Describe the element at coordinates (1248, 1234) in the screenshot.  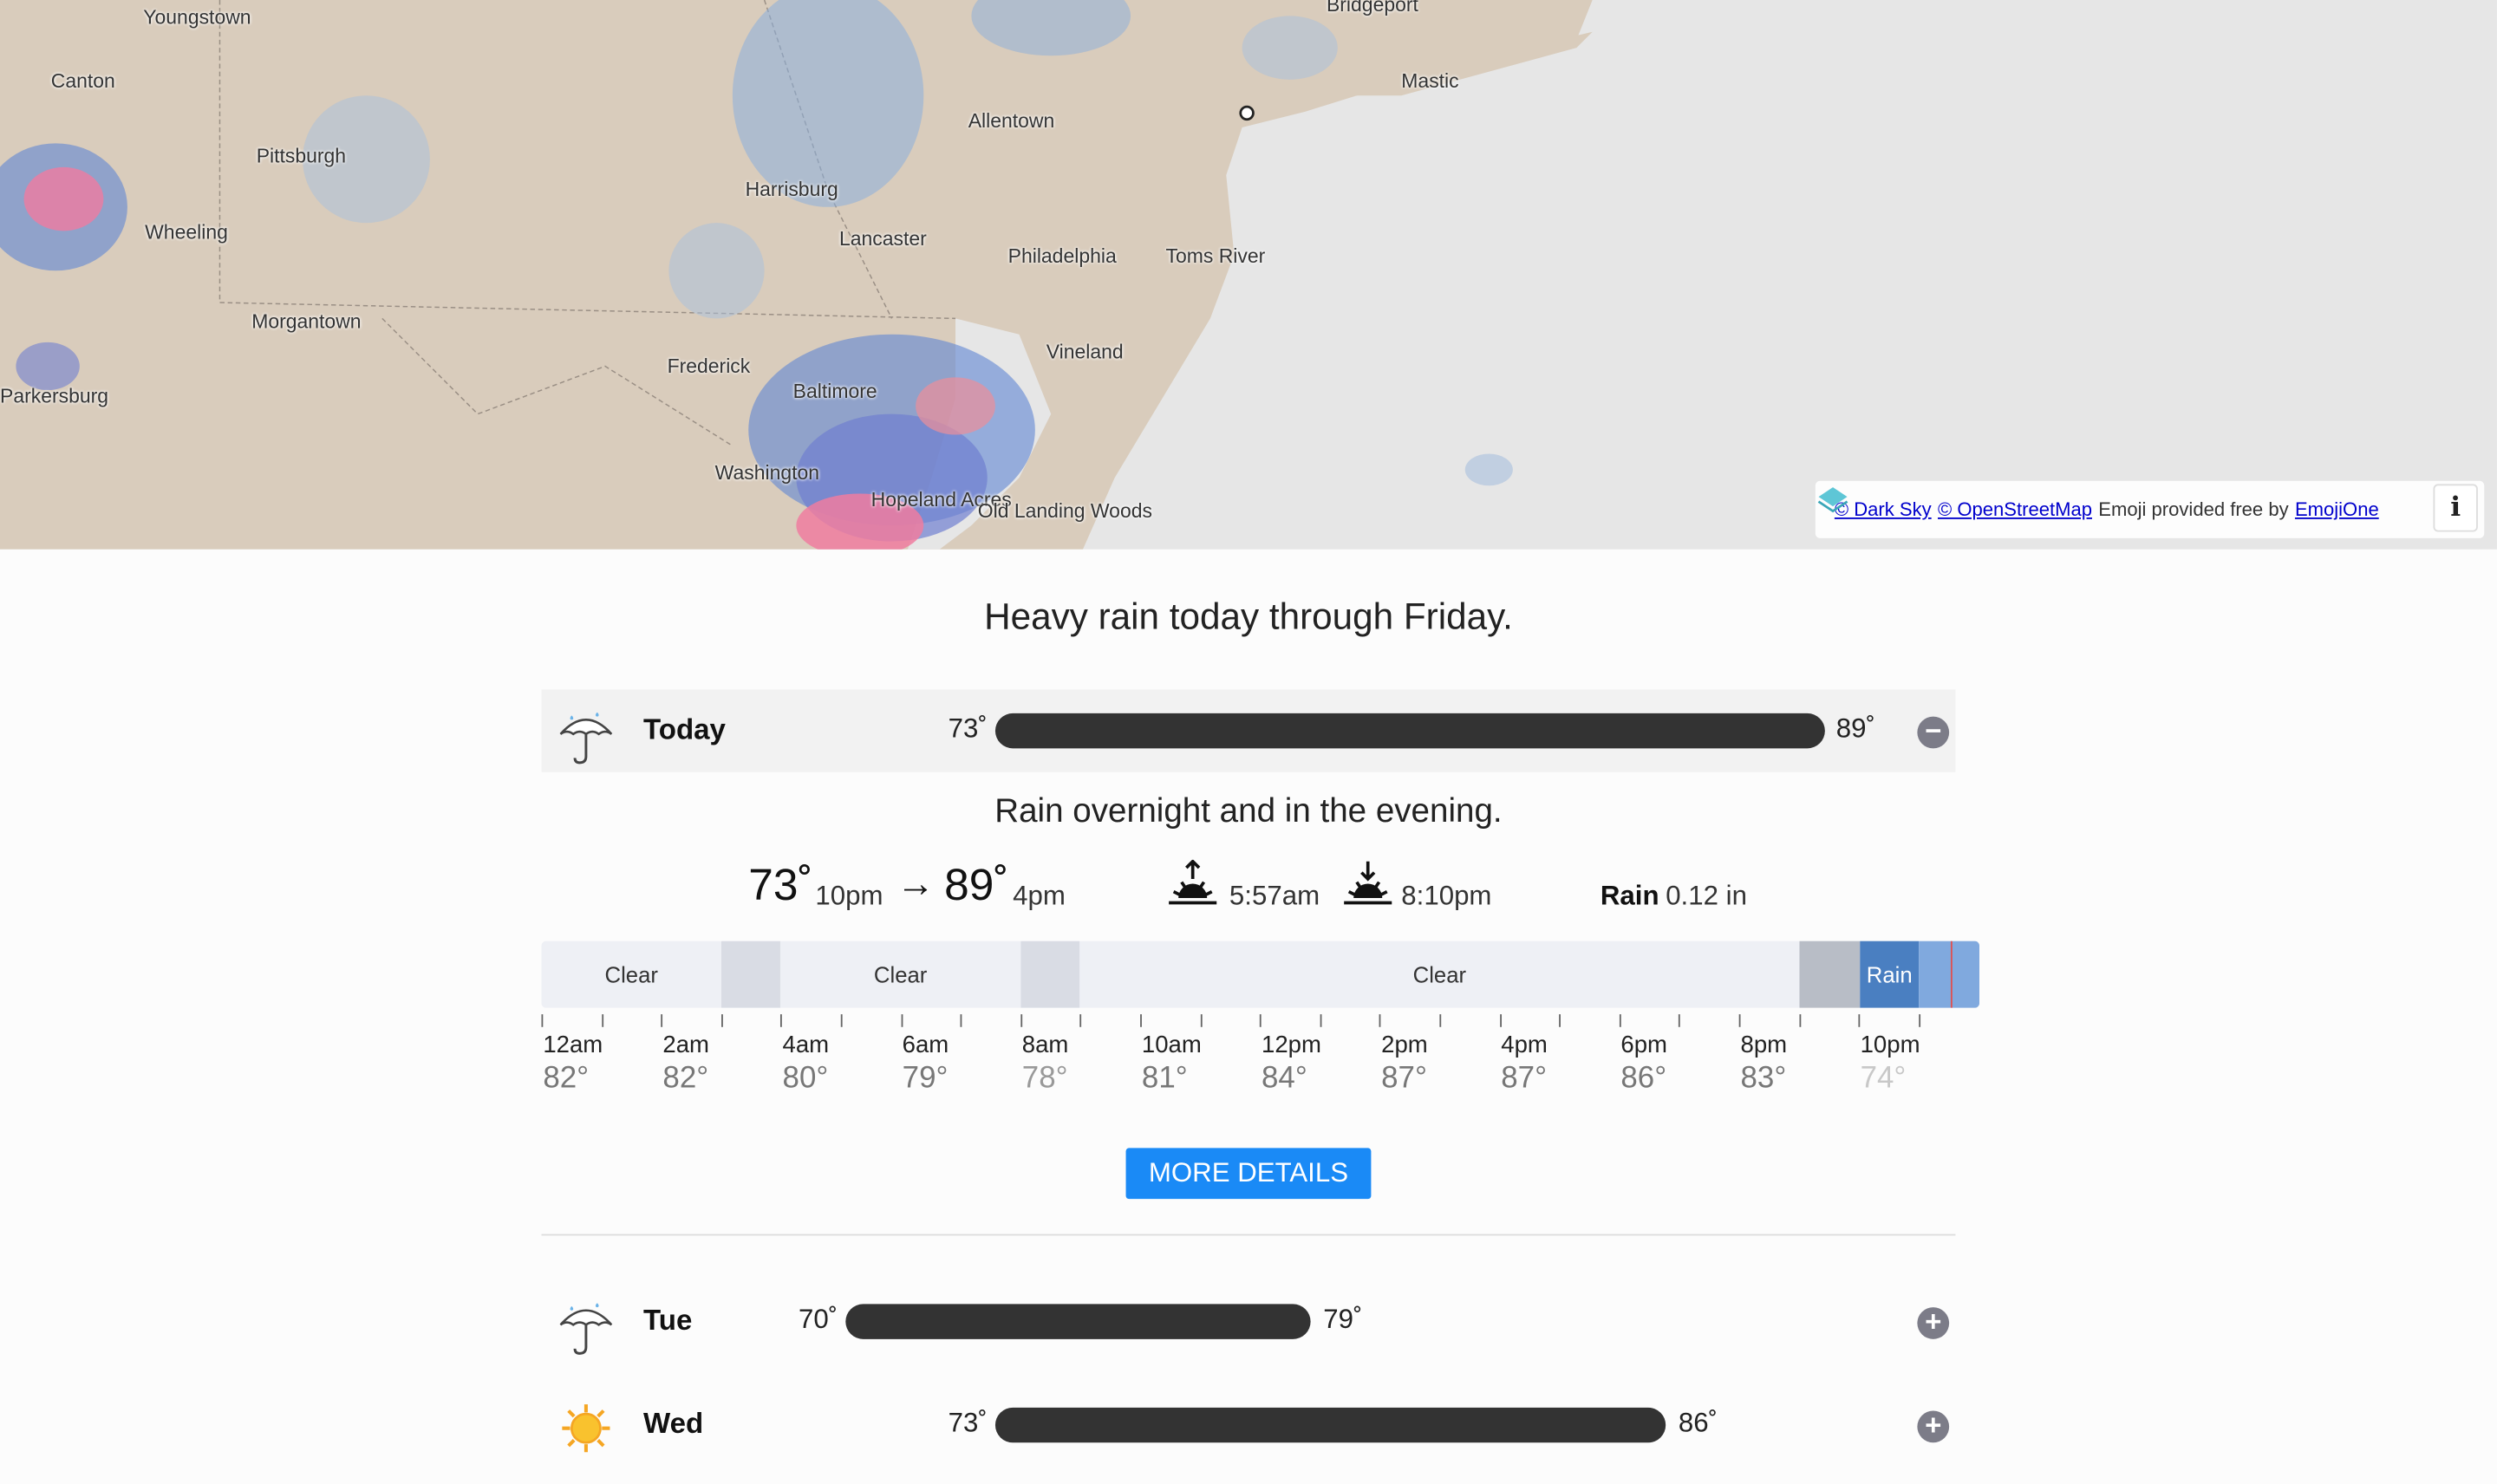
I see `divider` at that location.